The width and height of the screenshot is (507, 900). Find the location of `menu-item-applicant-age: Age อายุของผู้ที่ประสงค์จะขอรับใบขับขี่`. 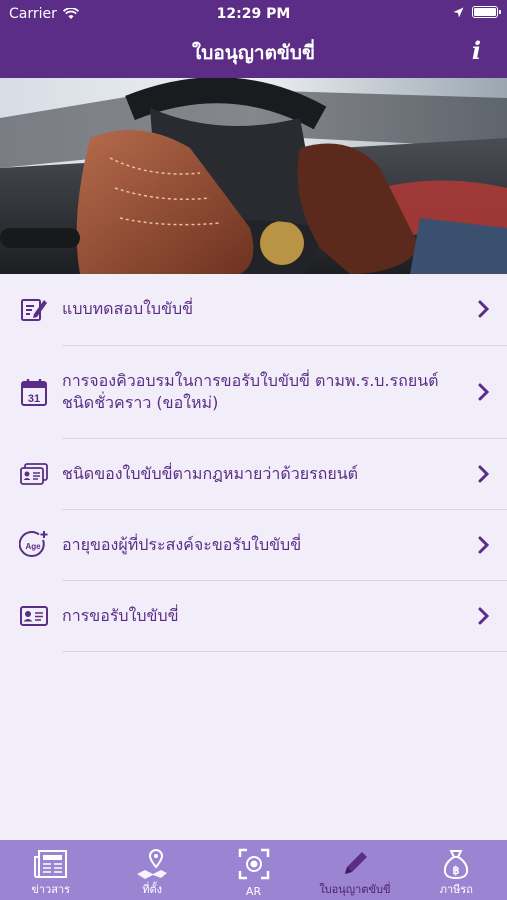

menu-item-applicant-age: Age อายุของผู้ที่ประสงค์จะขอรับใบขับขี่ is located at coordinates (253, 545).